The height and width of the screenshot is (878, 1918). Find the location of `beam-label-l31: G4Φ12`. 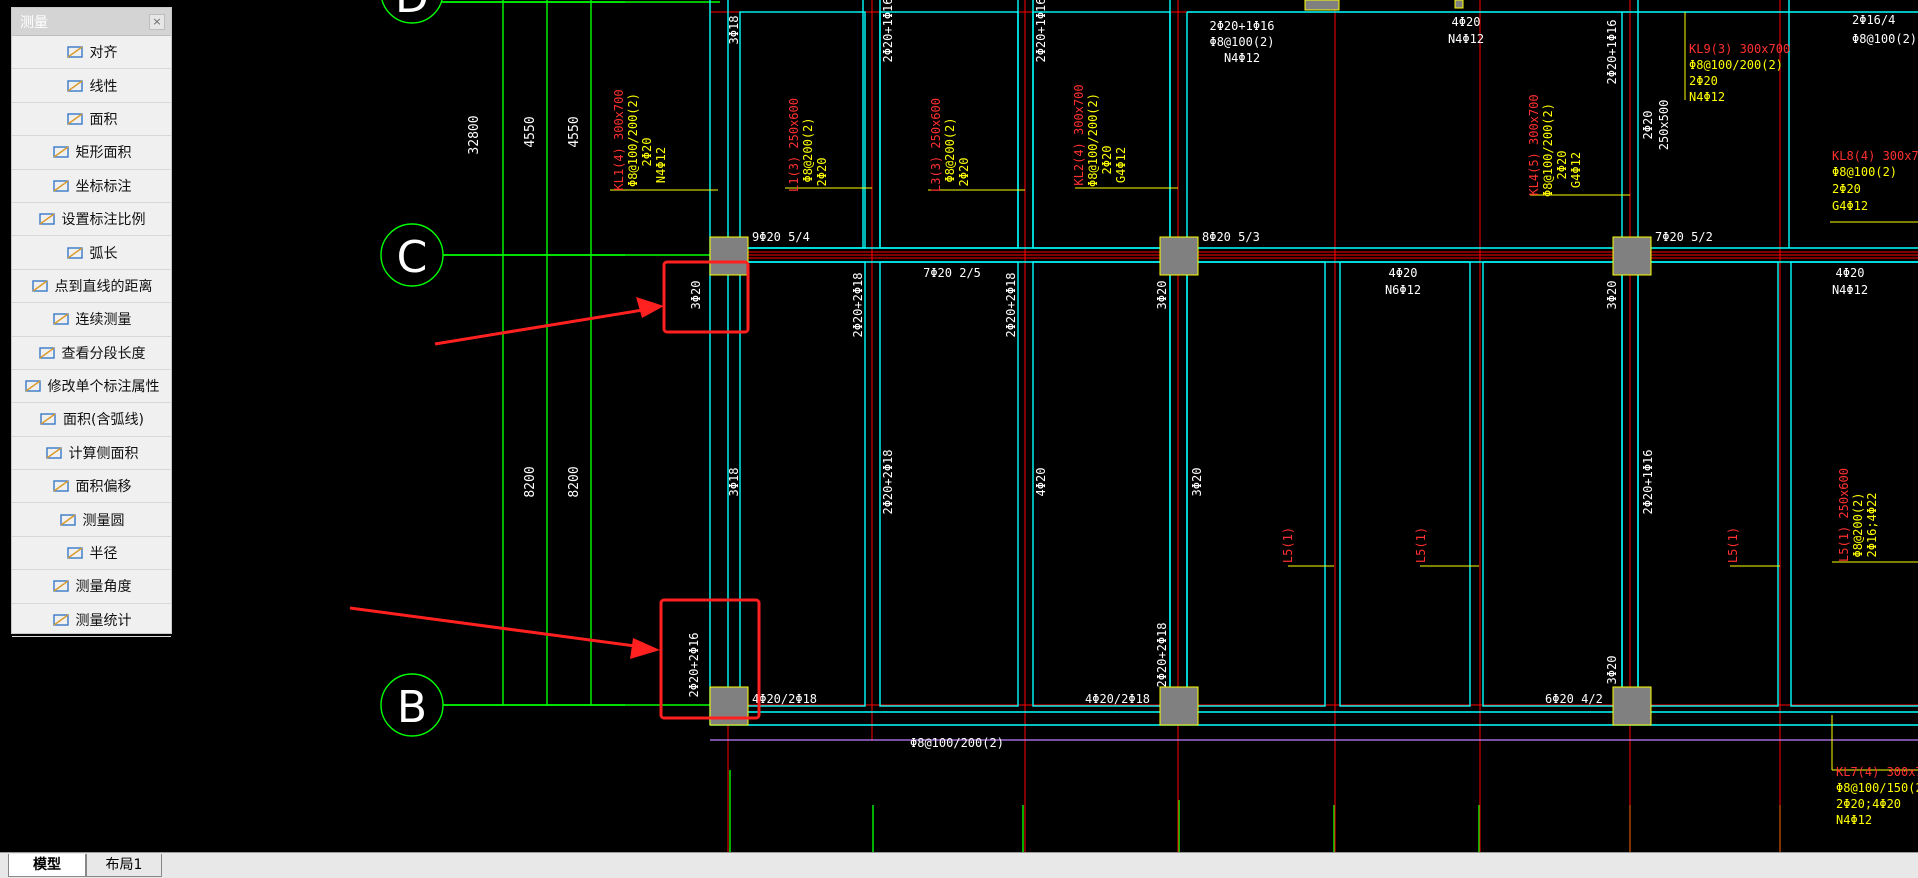

beam-label-l31: G4Φ12 is located at coordinates (1121, 165).